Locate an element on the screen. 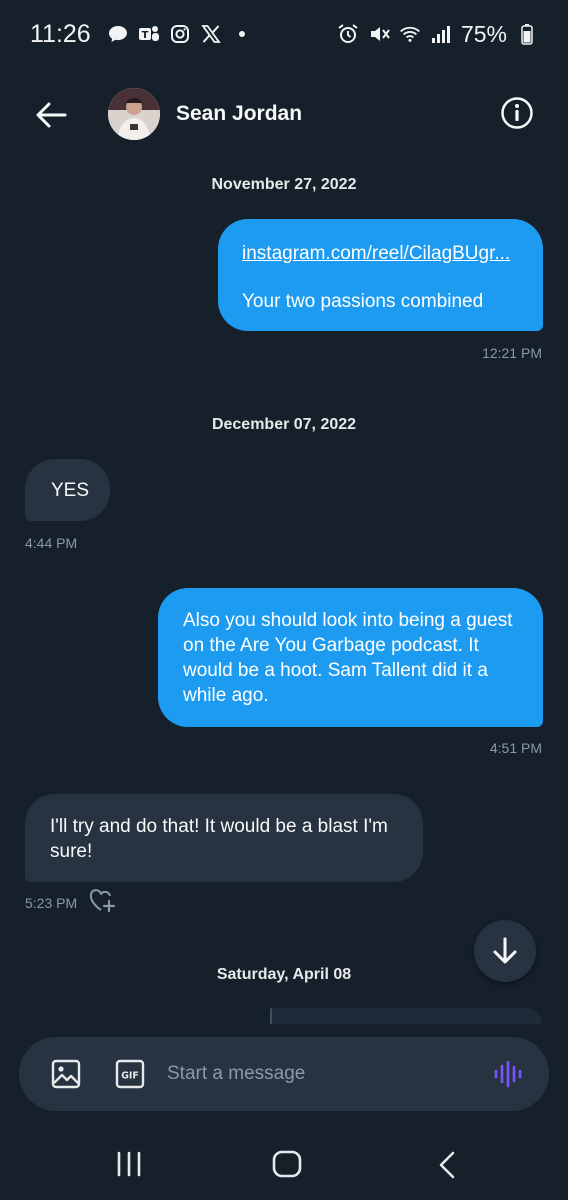  gif-icon: GIF is located at coordinates (130, 1074).